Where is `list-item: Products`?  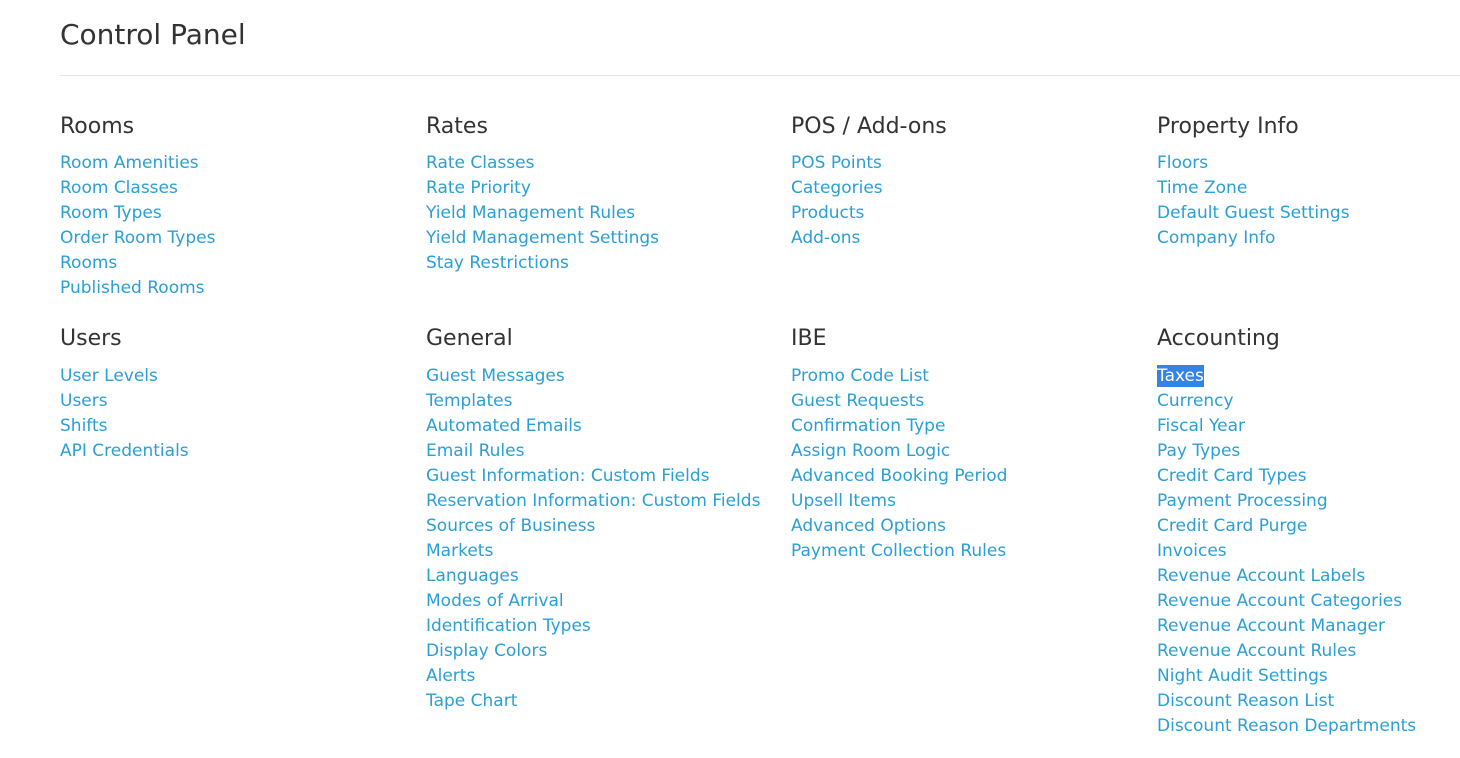
list-item: Products is located at coordinates (971, 212).